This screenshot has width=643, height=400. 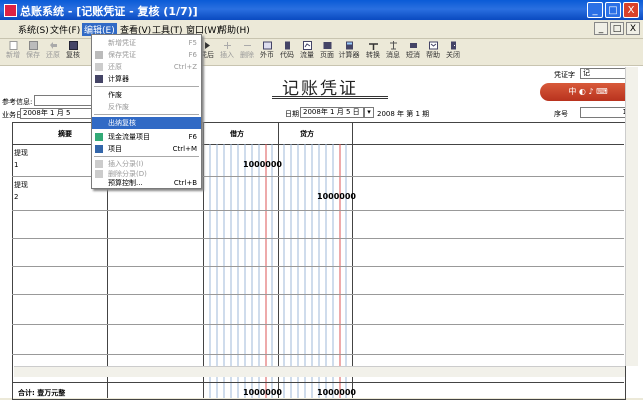 What do you see at coordinates (262, 164) in the screenshot?
I see `row1-debit: 1000000` at bounding box center [262, 164].